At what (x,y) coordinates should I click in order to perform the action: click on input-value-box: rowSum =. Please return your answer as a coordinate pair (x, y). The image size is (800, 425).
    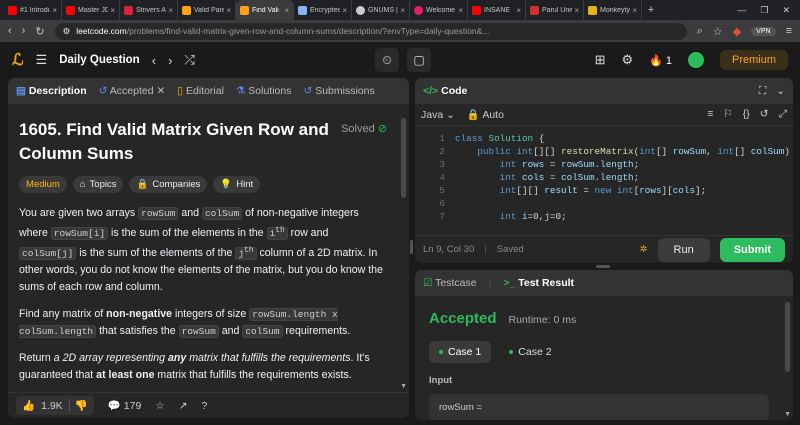
    Looking at the image, I should click on (599, 407).